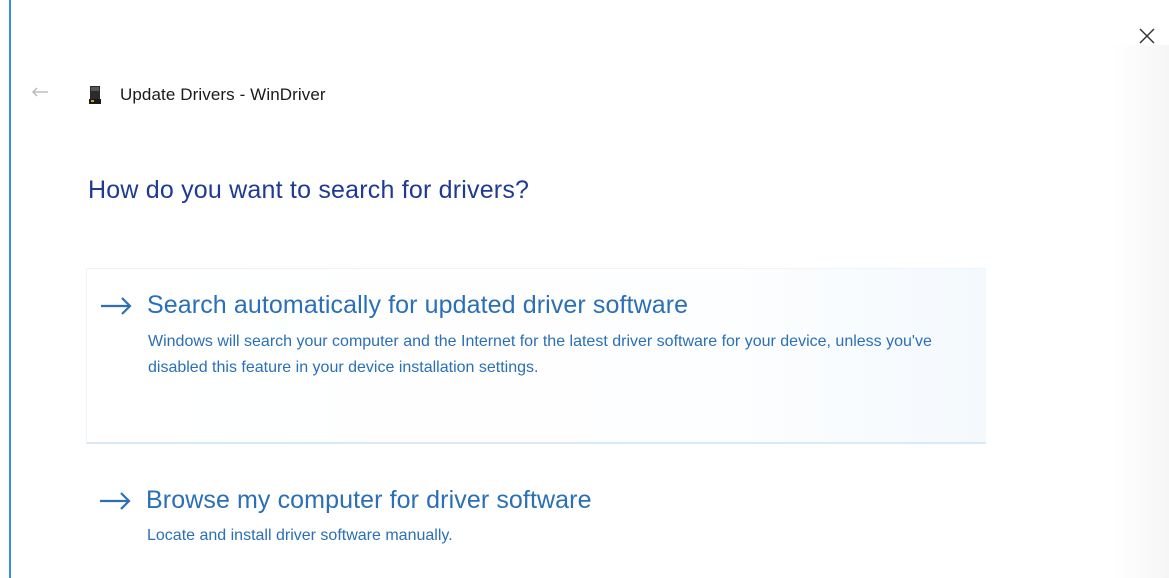  I want to click on browse-computer-title: Browse my computer for driver software, so click(369, 500).